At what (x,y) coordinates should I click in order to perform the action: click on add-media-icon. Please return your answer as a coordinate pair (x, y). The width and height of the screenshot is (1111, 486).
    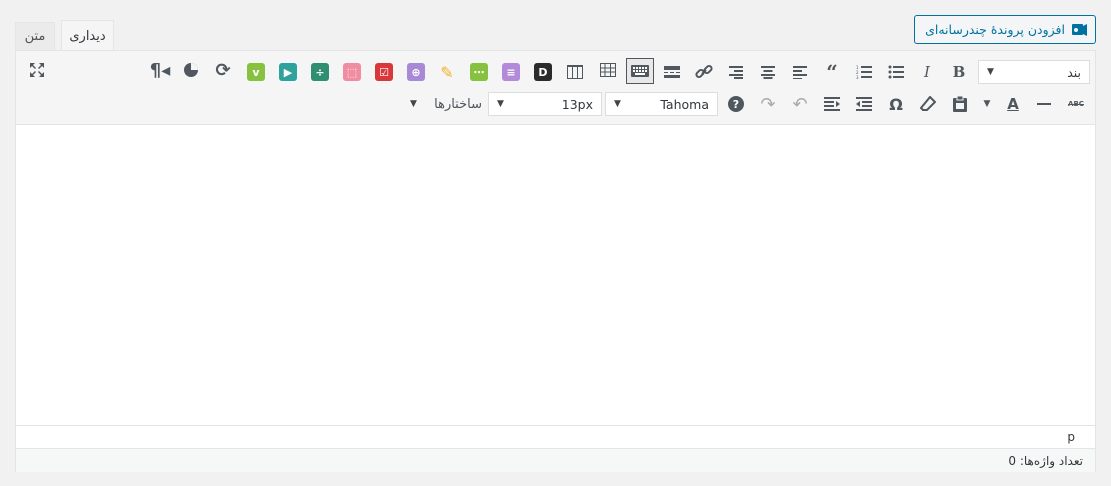
    Looking at the image, I should click on (1080, 30).